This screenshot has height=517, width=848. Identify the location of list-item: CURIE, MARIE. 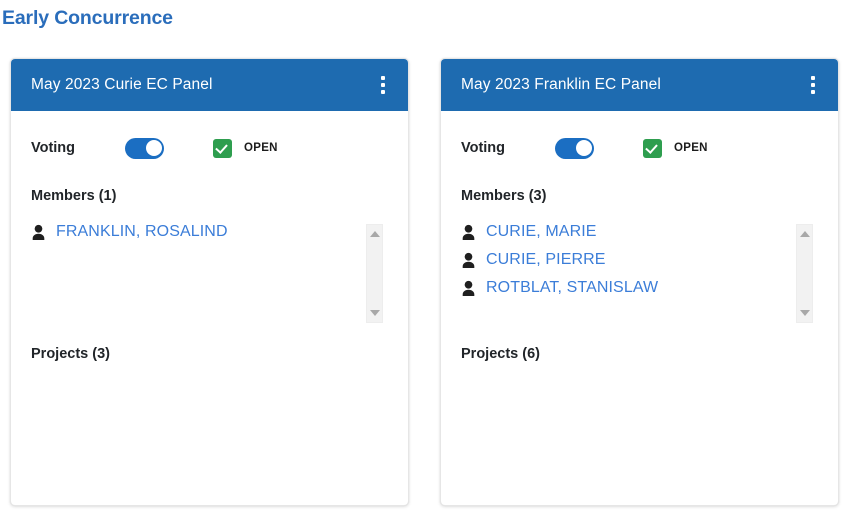
(615, 232).